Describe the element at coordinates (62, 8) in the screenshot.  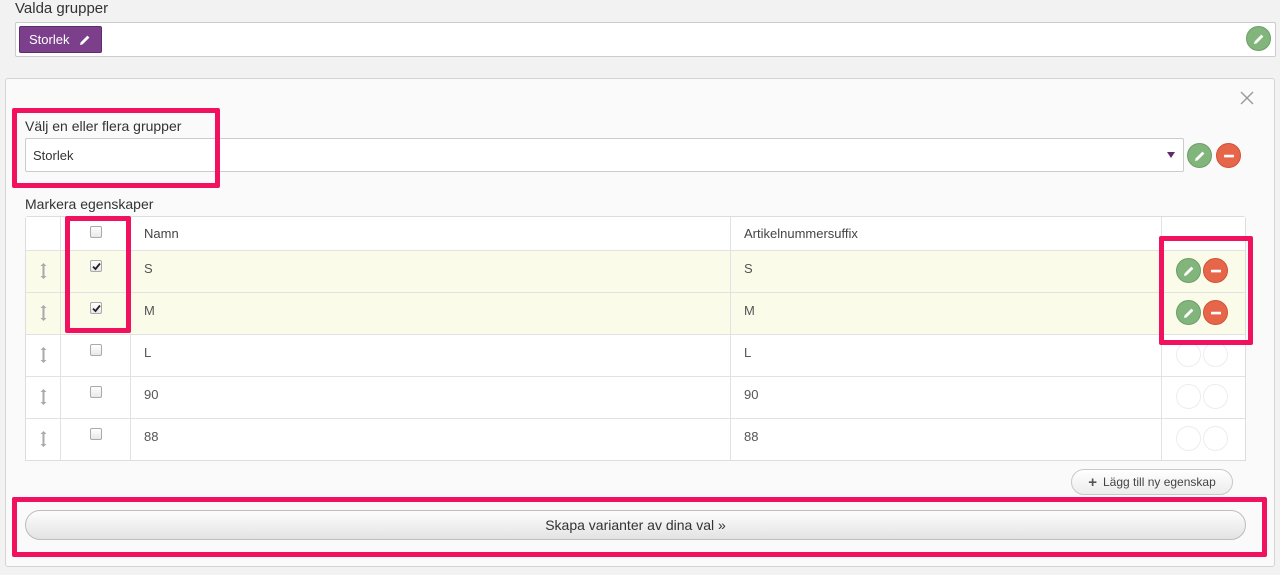
I see `selected-groups-label: Valda grupper` at that location.